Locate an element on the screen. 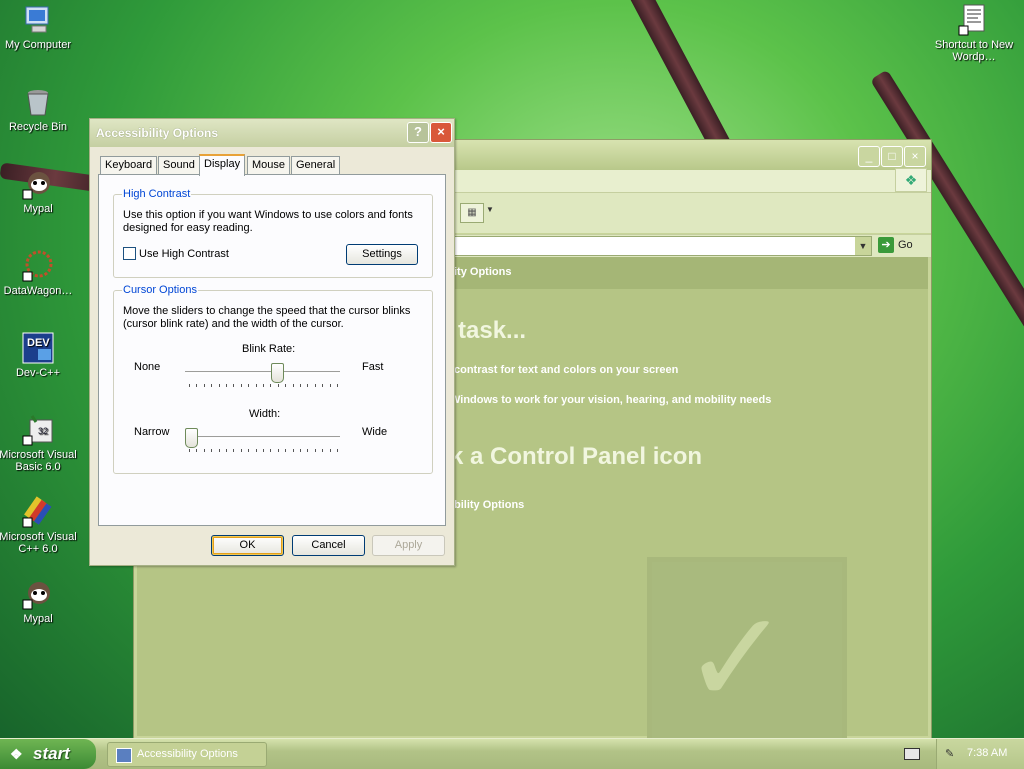 The height and width of the screenshot is (769, 1024). taskbar: ❖ start Accessibility Options ✎ 7:38 AM is located at coordinates (512, 753).